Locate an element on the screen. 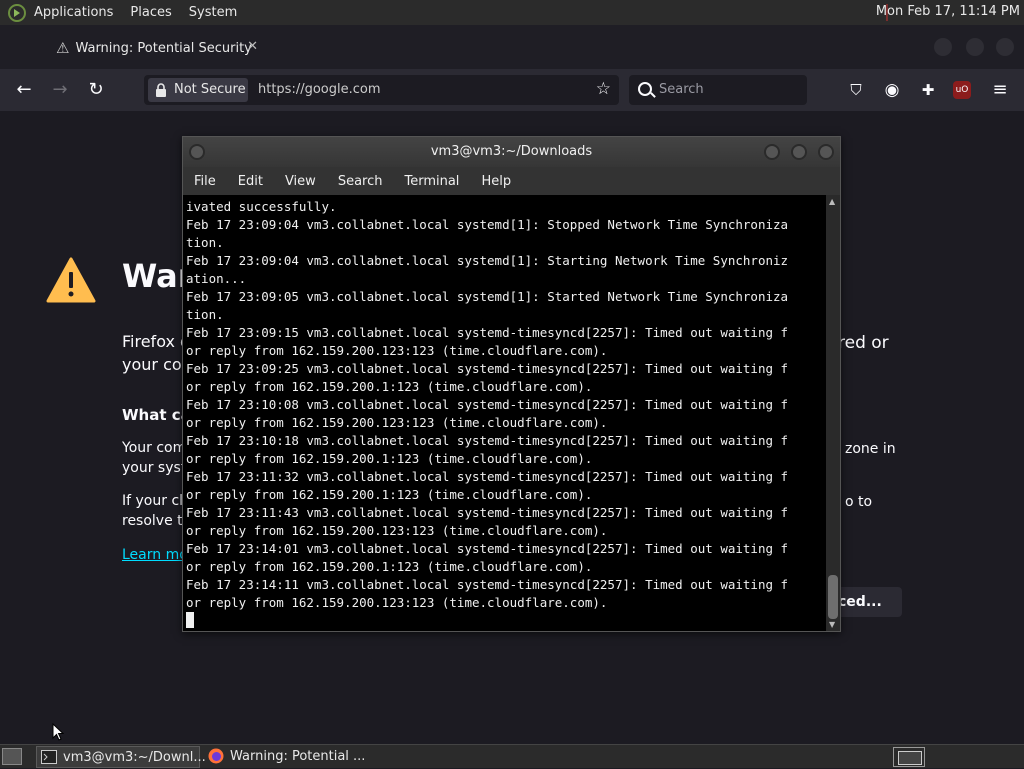  firefox-icon is located at coordinates (216, 756).